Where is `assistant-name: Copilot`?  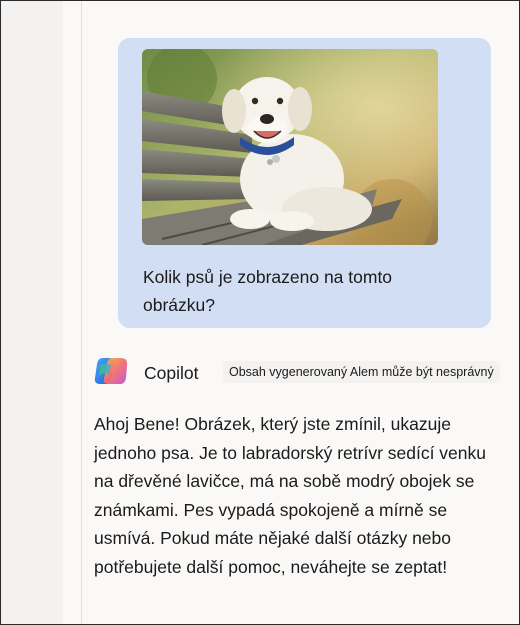
assistant-name: Copilot is located at coordinates (171, 373).